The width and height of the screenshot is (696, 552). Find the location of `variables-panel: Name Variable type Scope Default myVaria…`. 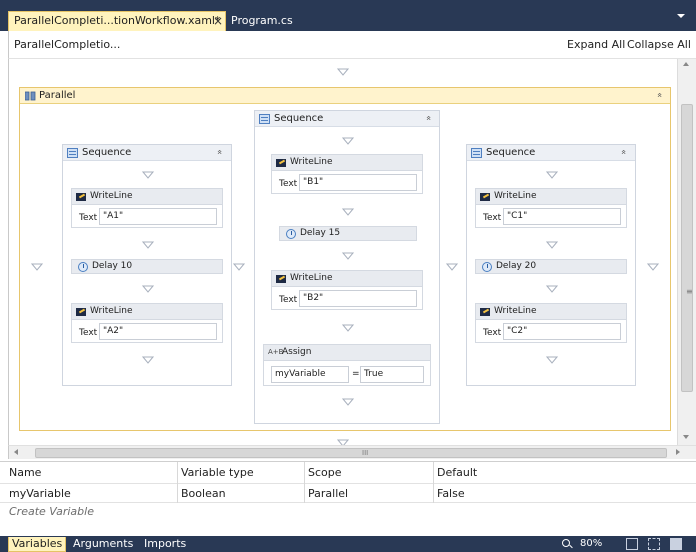

variables-panel: Name Variable type Scope Default myVaria… is located at coordinates (348, 498).